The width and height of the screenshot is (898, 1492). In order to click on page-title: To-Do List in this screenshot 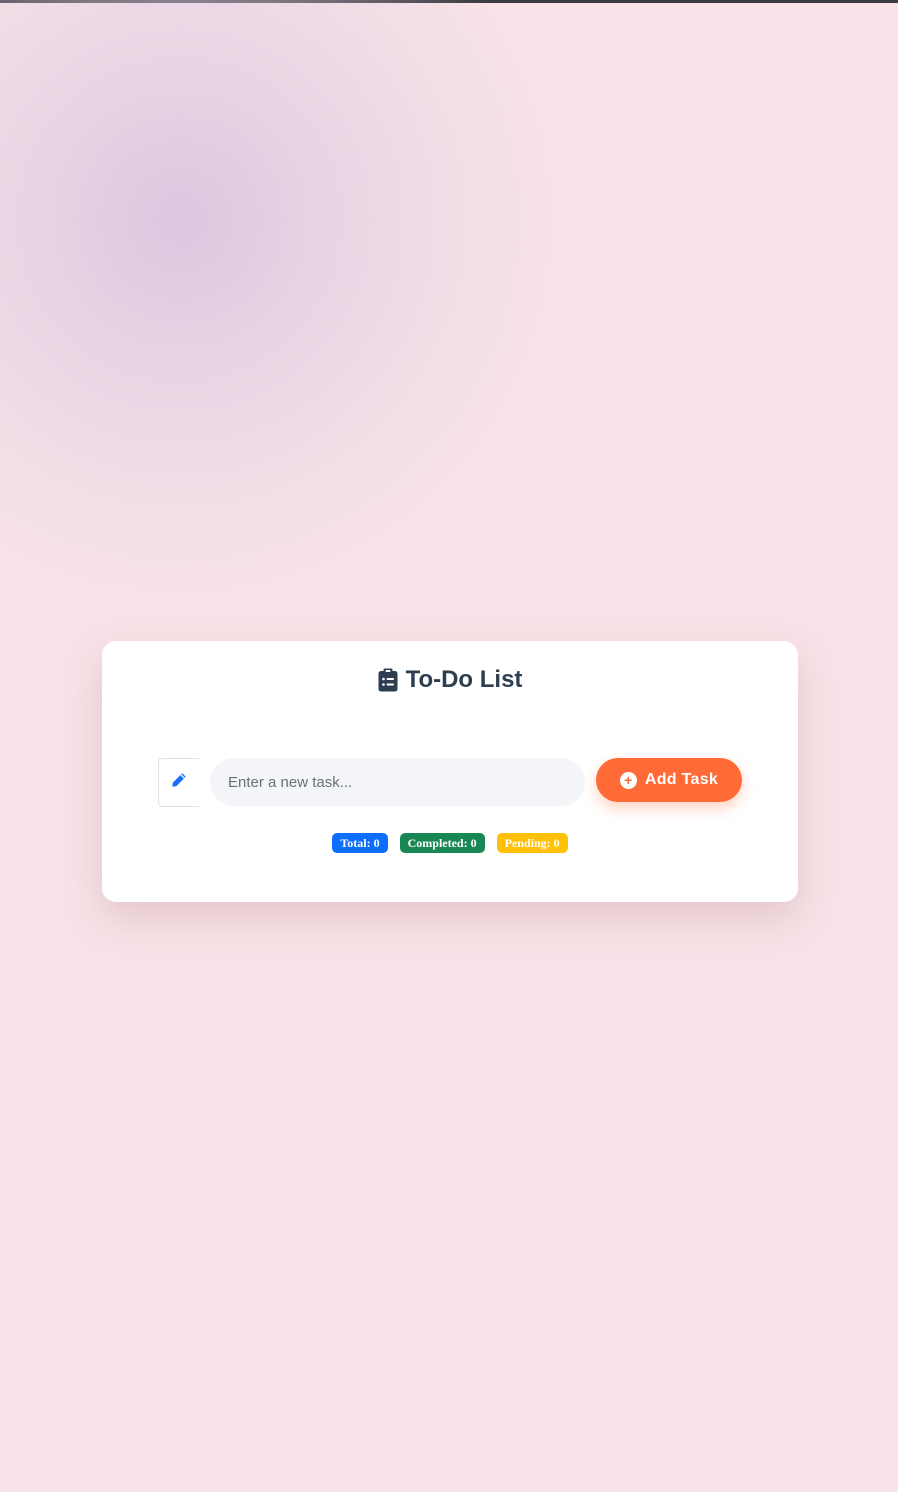, I will do `click(450, 680)`.